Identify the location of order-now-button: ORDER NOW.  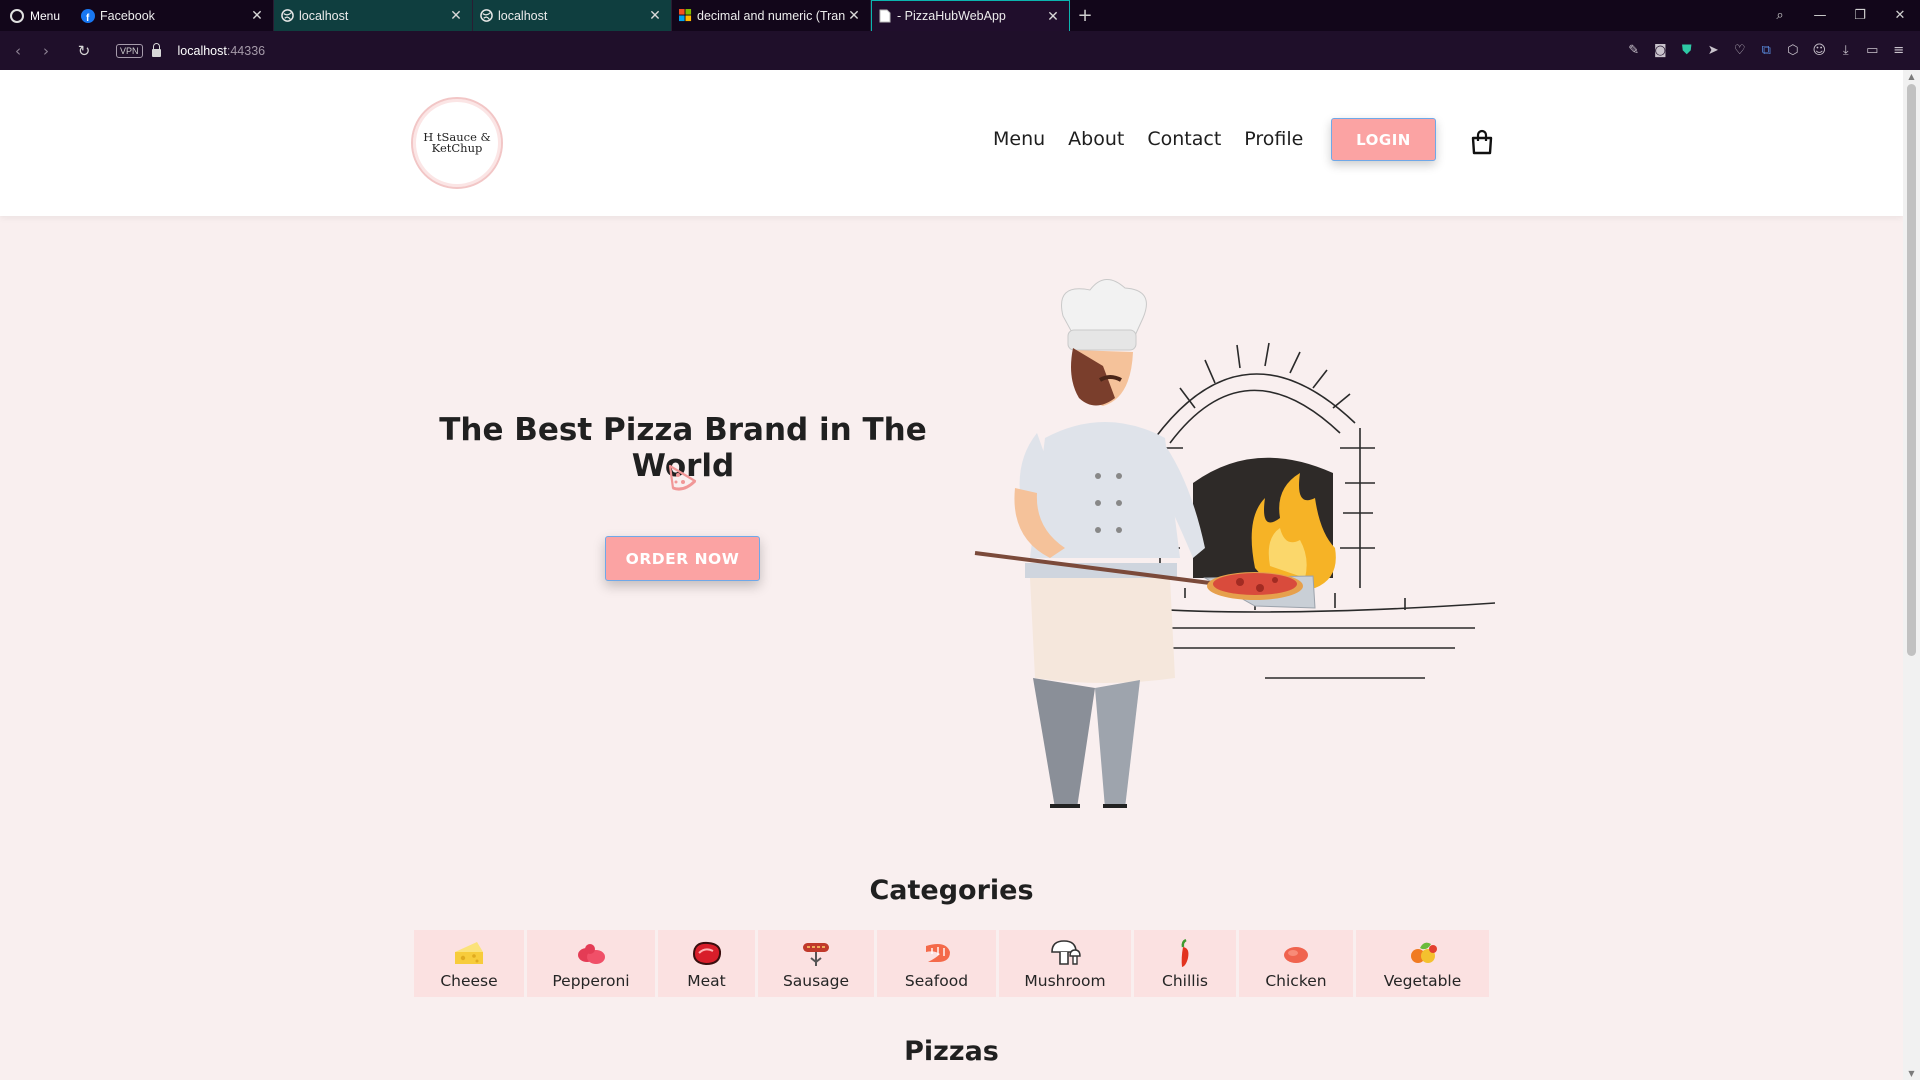
(682, 558).